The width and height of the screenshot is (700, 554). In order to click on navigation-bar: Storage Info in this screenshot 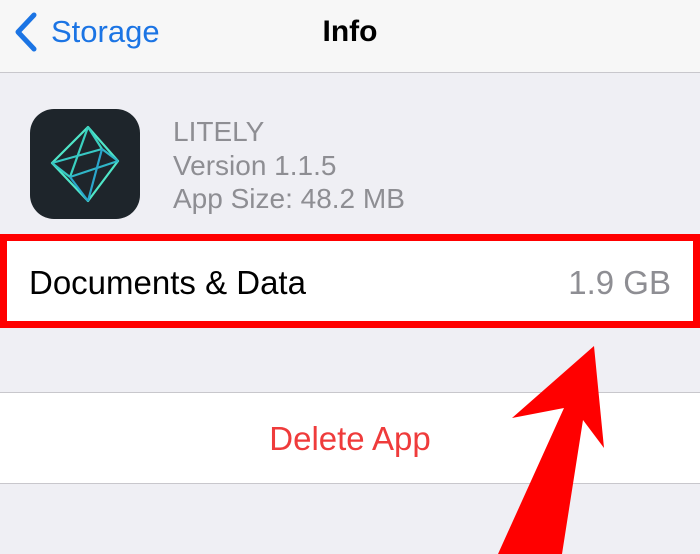, I will do `click(350, 36)`.